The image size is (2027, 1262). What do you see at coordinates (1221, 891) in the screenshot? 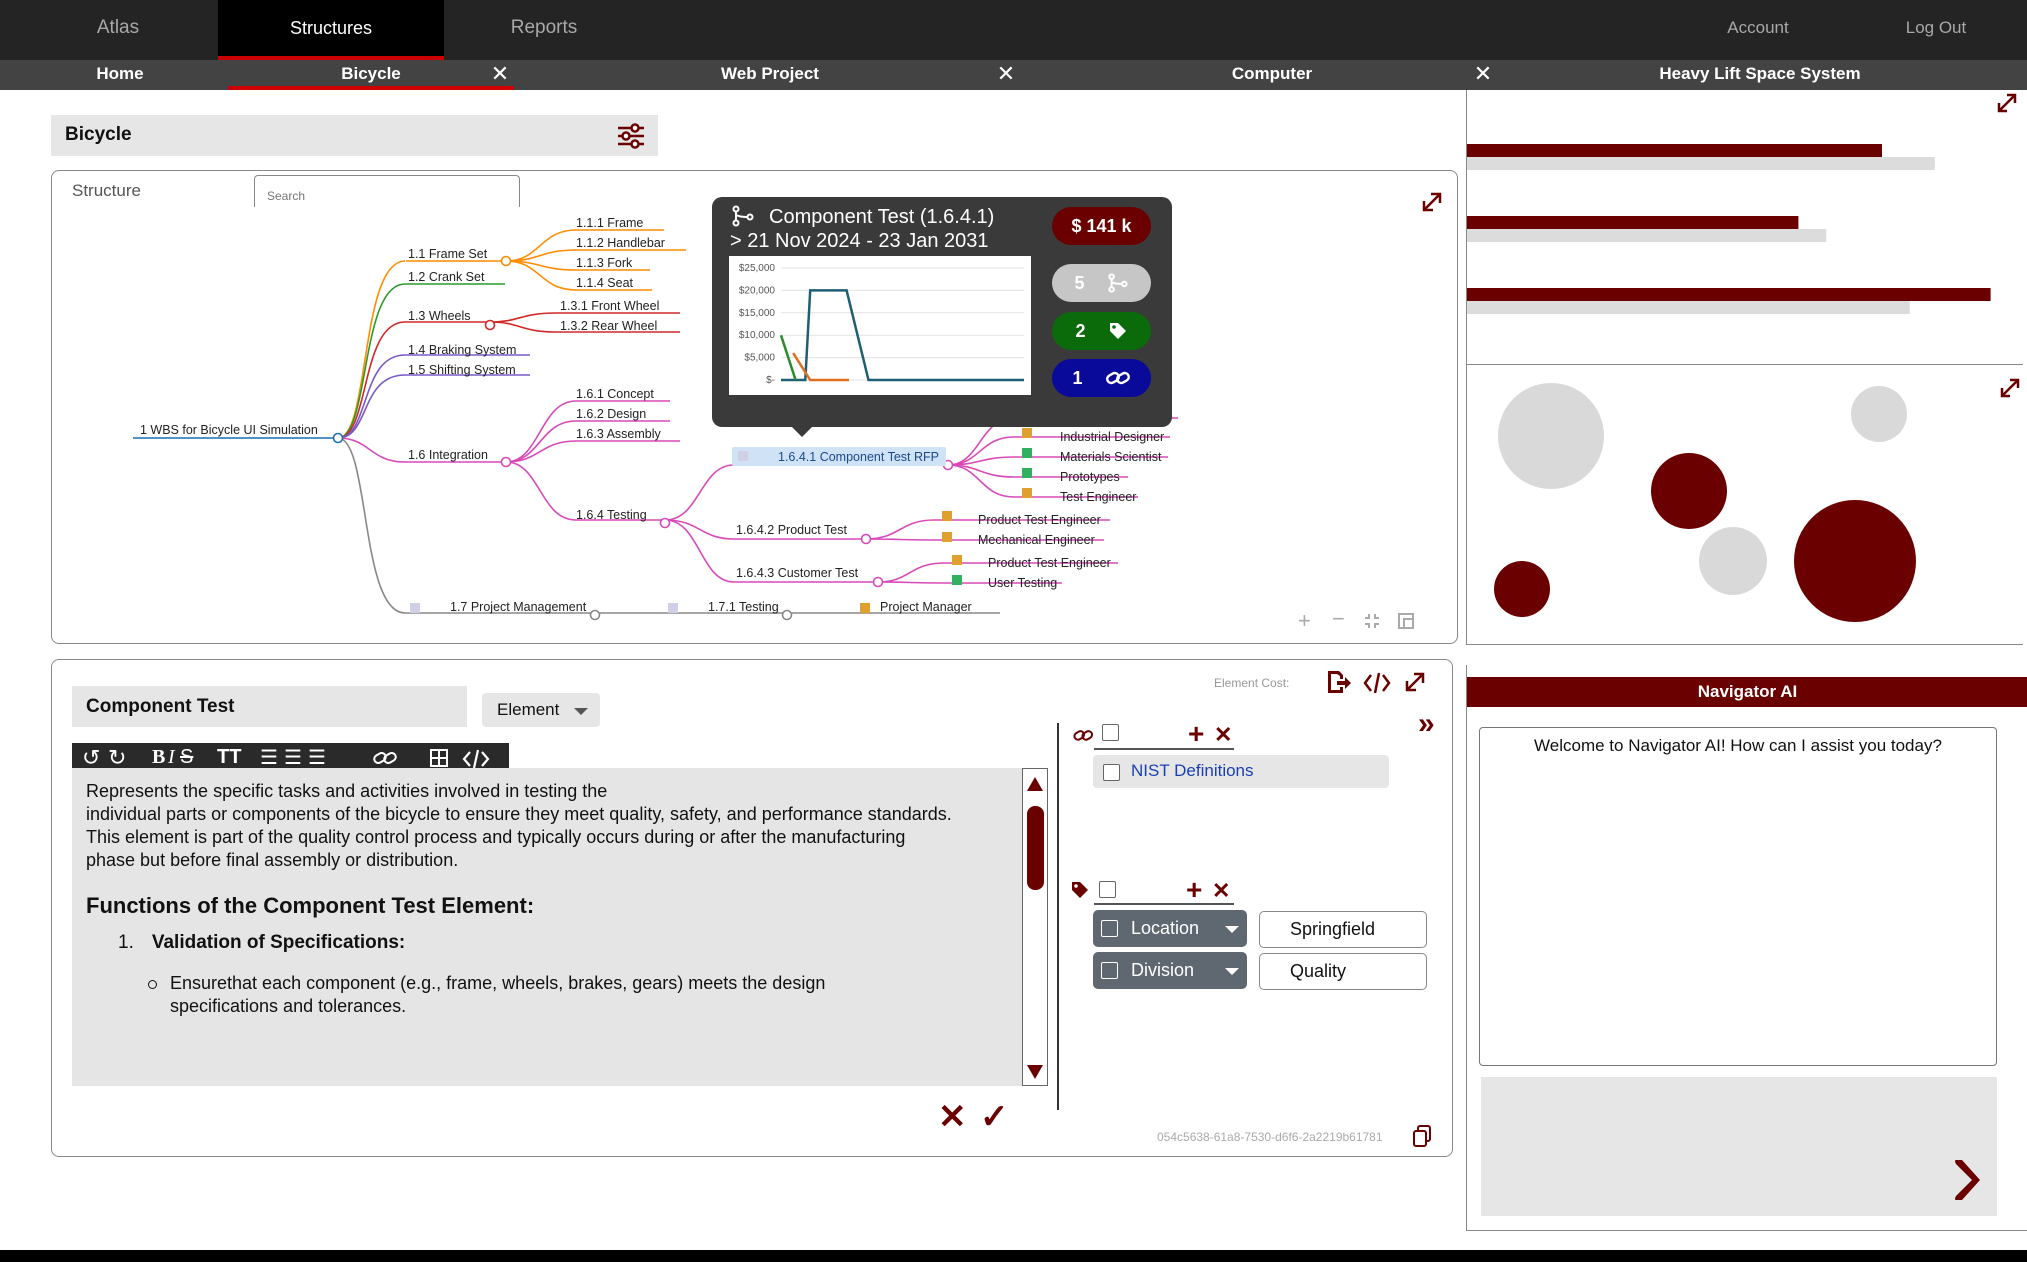
I see `remove-tag-icon: ✕` at bounding box center [1221, 891].